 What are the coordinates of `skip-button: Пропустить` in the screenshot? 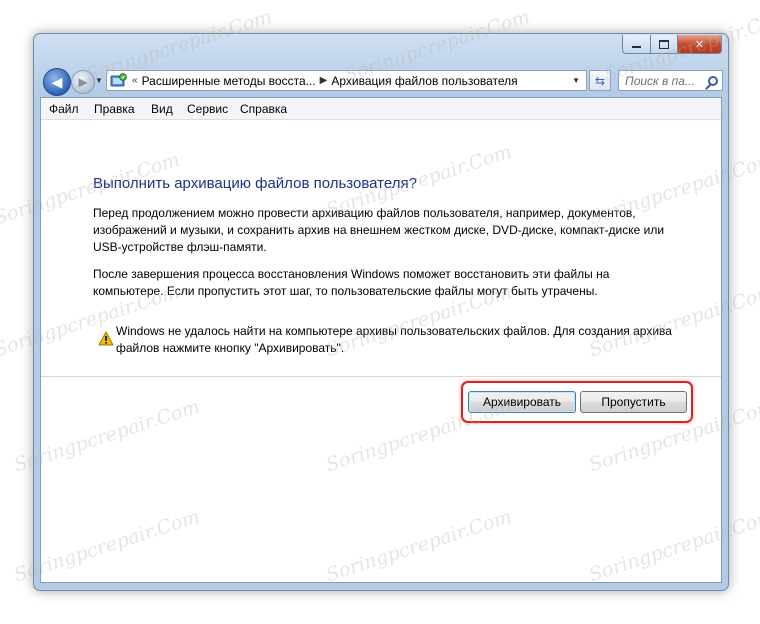 It's located at (633, 402).